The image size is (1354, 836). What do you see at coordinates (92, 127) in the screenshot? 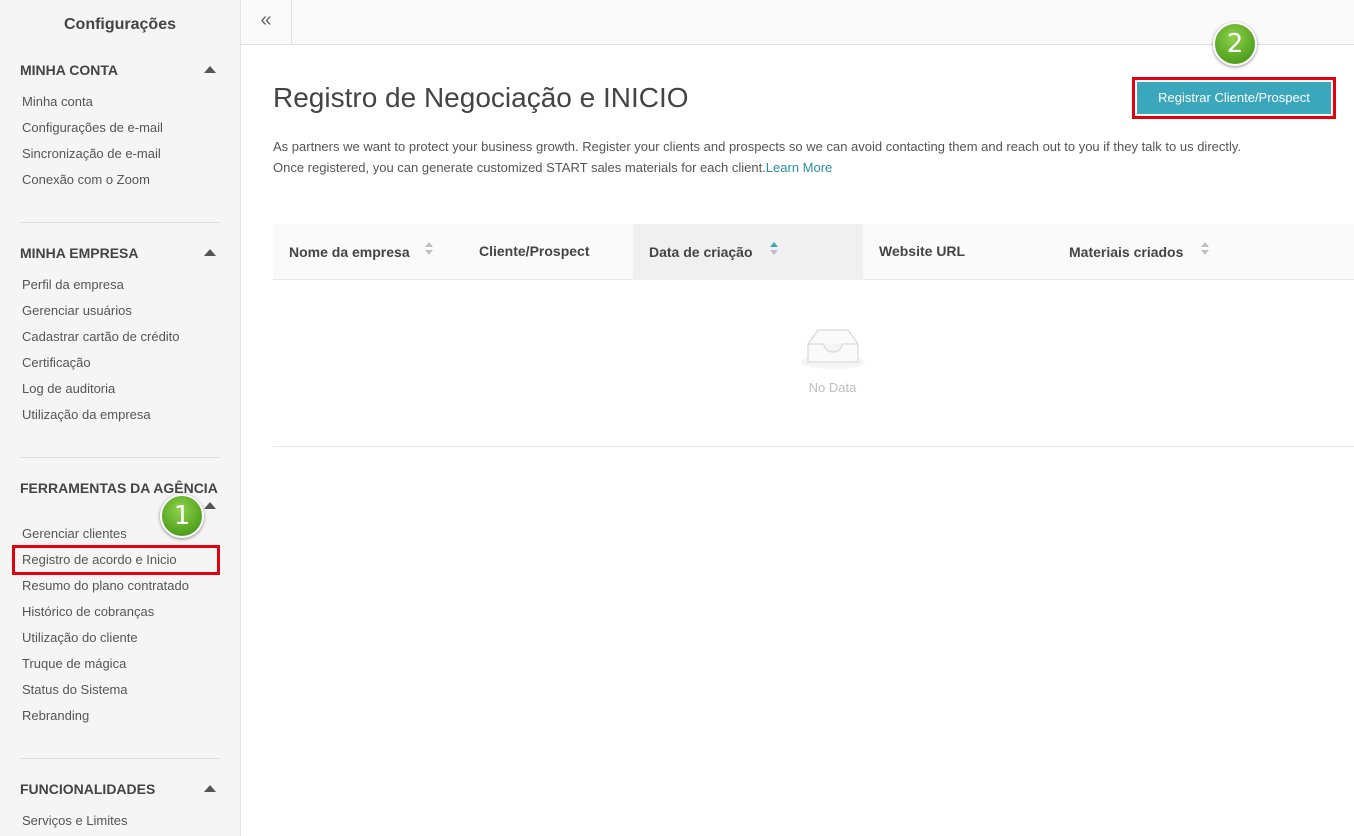
I see `sidebar-item-email-settings: Configurações de e-mail` at bounding box center [92, 127].